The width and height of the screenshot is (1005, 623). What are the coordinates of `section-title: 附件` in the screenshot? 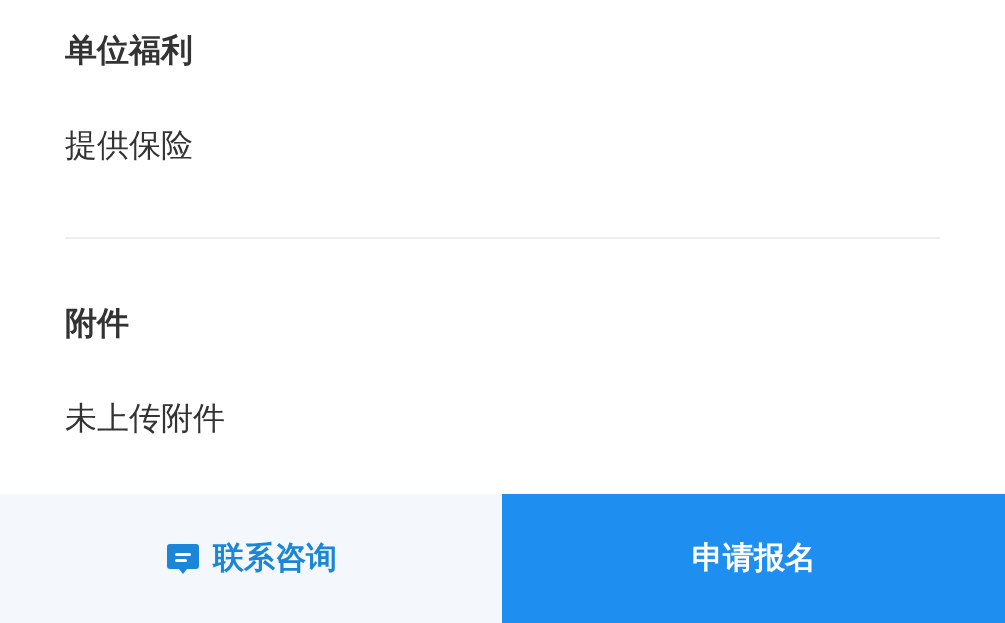 It's located at (97, 323).